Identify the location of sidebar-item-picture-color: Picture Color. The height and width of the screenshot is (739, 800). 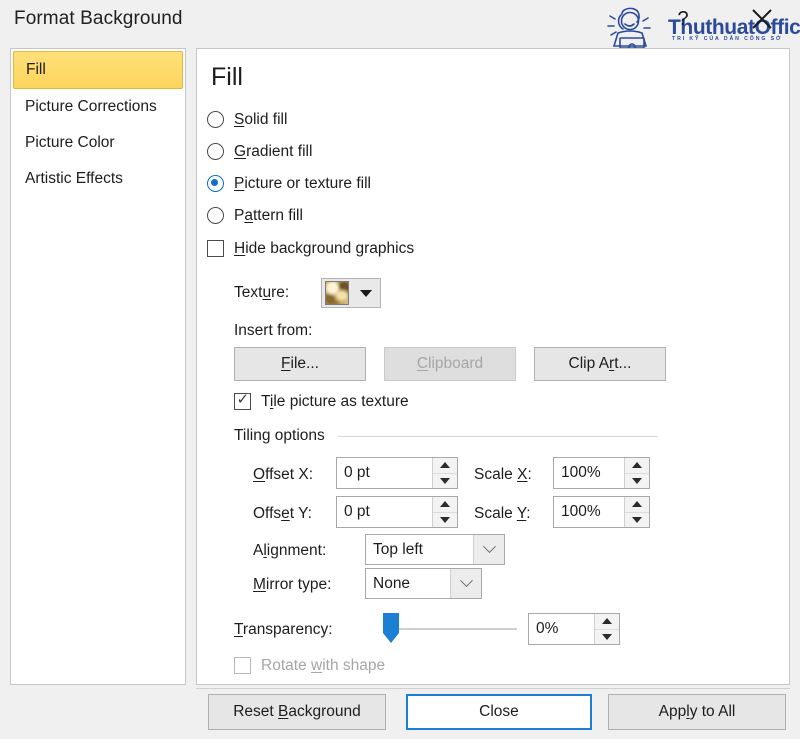
(98, 143).